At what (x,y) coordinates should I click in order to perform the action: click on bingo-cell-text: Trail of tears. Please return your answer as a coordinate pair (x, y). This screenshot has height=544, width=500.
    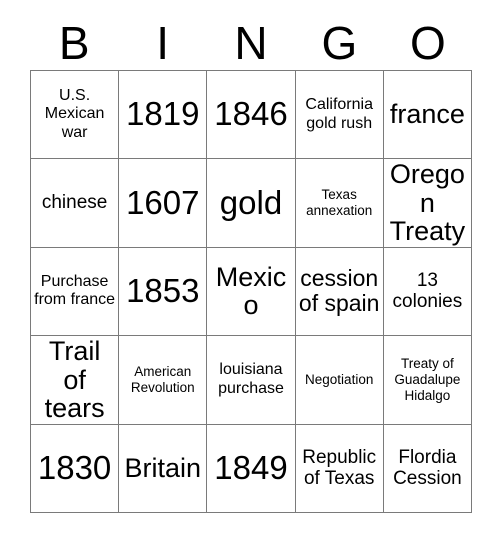
    Looking at the image, I should click on (74, 380).